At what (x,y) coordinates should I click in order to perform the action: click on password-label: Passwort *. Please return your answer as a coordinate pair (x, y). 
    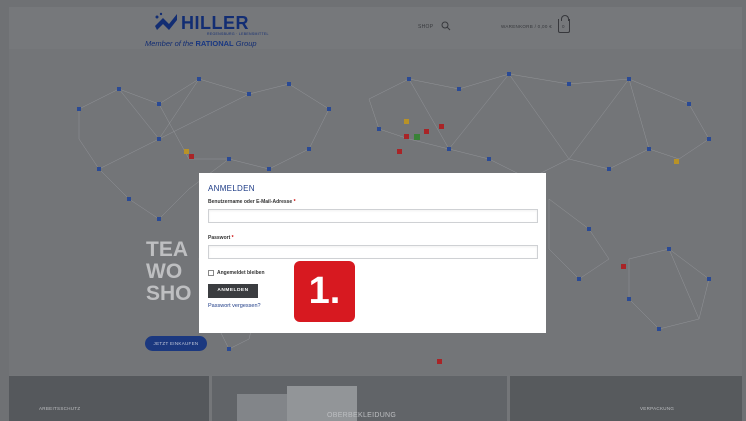
    Looking at the image, I should click on (221, 238).